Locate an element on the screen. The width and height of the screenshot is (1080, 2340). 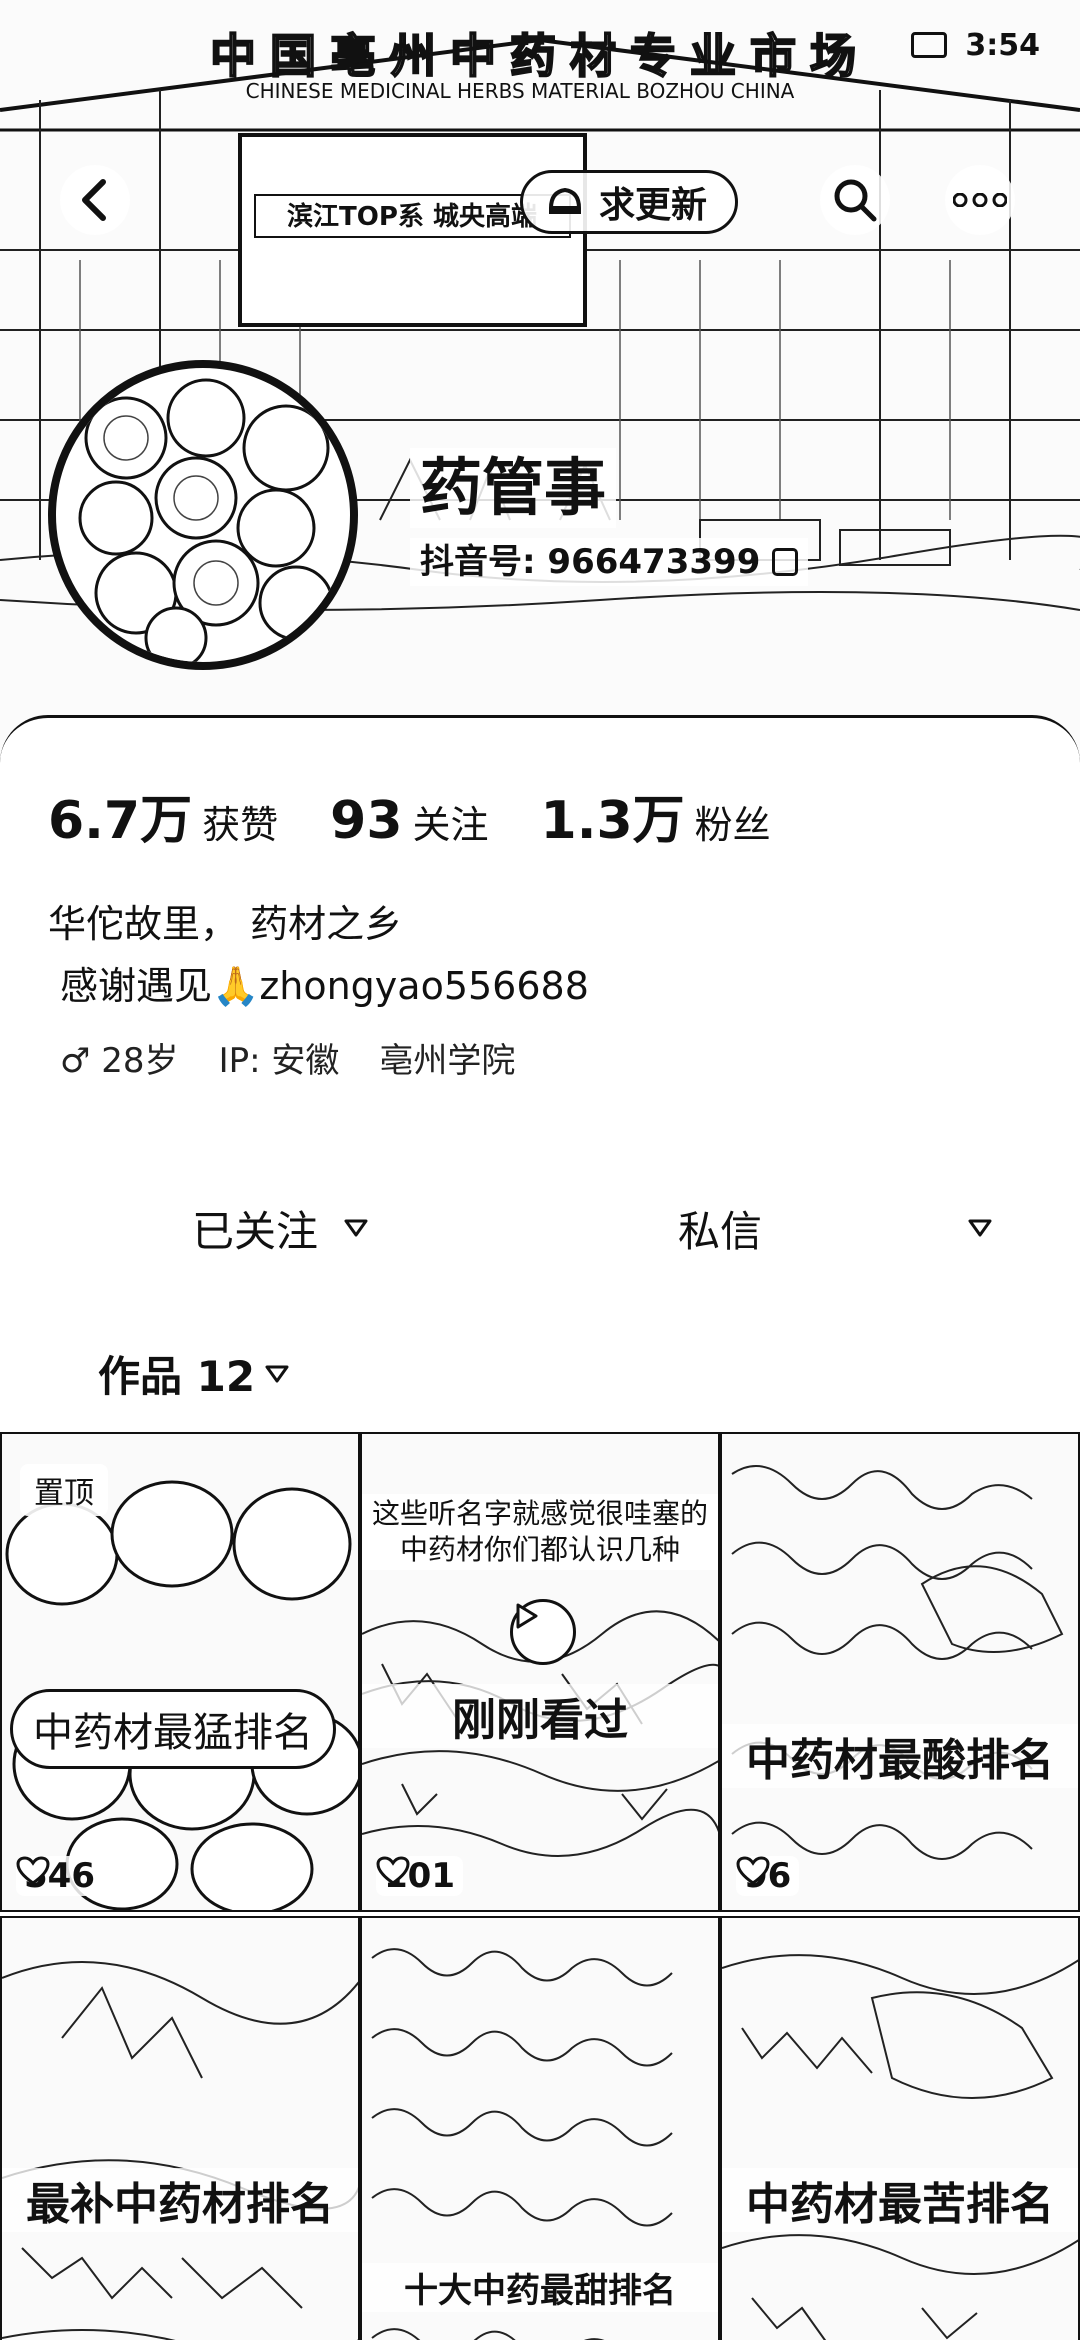
bio-line-1: 华佗故里， 药材之乡 is located at coordinates (225, 924).